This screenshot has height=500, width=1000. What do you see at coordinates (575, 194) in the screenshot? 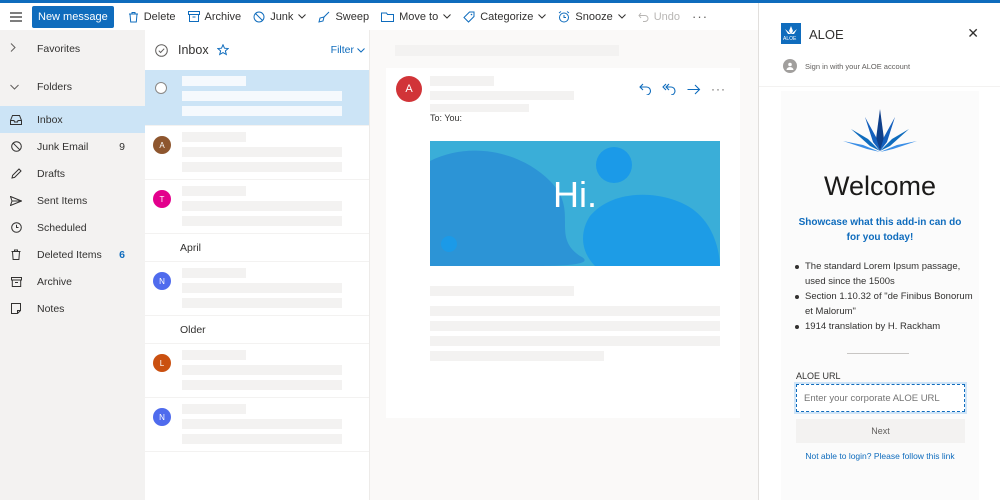
I see `hi-text: Hi.` at bounding box center [575, 194].